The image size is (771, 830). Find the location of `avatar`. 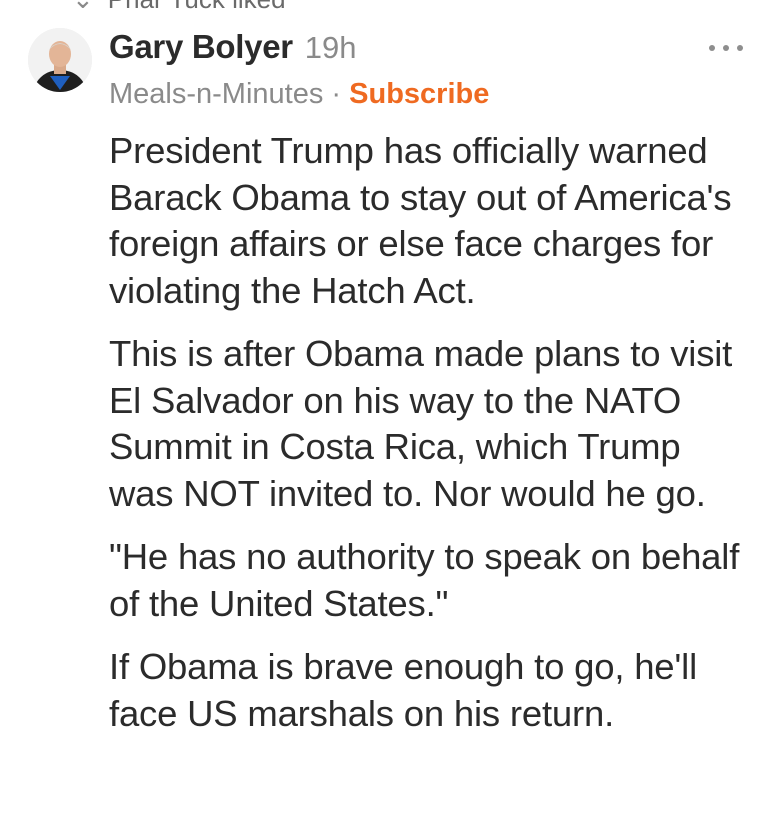

avatar is located at coordinates (60, 60).